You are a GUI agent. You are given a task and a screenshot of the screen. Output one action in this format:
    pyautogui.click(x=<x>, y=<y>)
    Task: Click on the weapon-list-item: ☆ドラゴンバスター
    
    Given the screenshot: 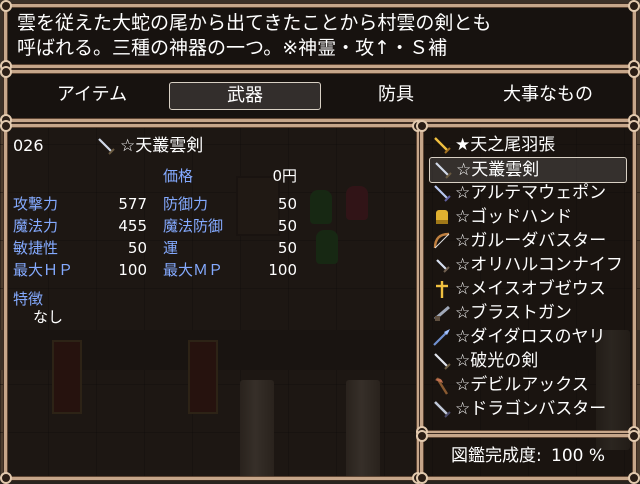 What is the action you would take?
    pyautogui.click(x=527, y=409)
    